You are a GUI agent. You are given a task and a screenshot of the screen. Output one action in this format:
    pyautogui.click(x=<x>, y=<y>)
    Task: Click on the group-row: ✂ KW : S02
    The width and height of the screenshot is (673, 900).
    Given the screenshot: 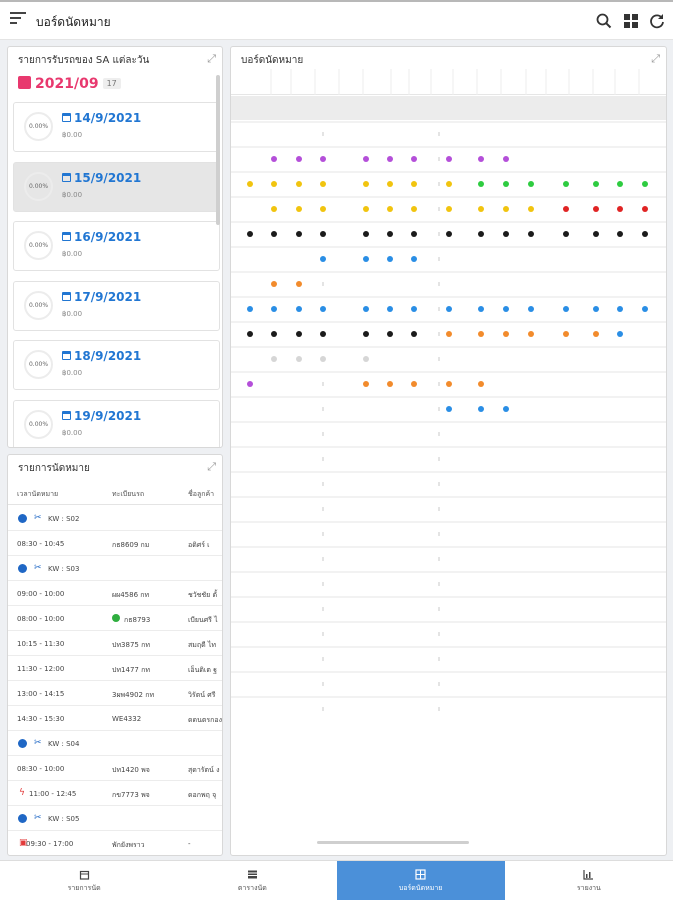 What is the action you would take?
    pyautogui.click(x=115, y=518)
    